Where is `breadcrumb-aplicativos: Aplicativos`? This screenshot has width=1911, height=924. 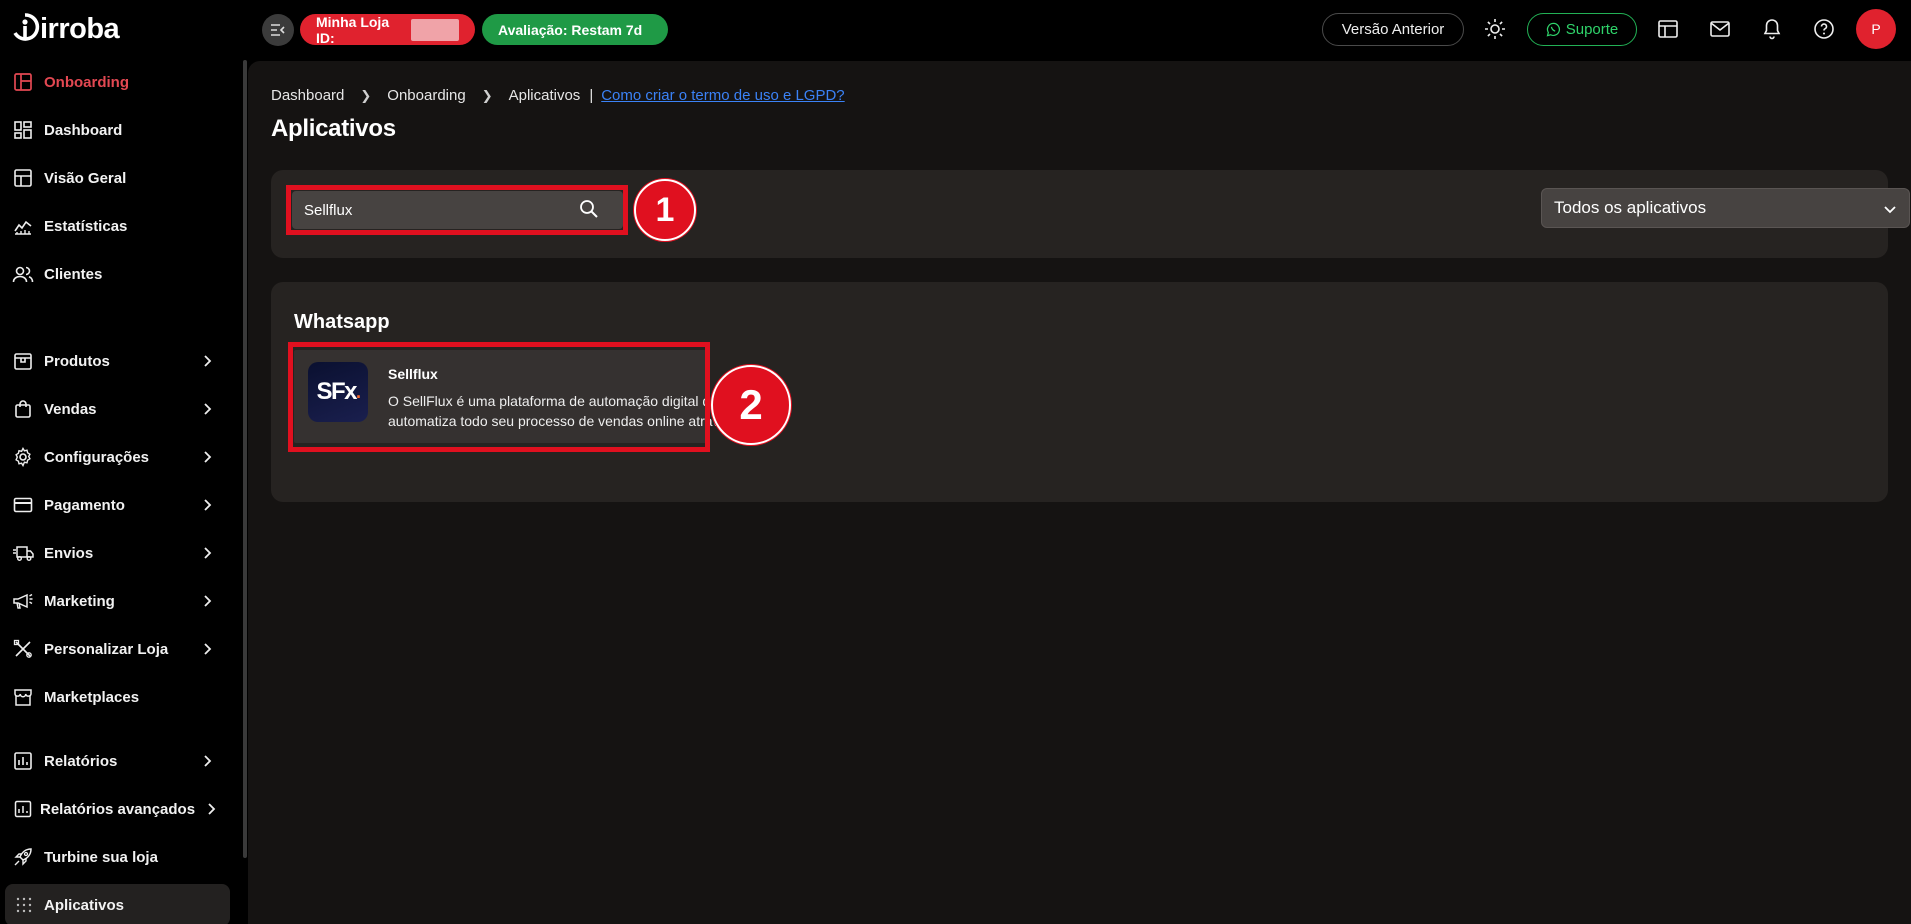
breadcrumb-aplicativos: Aplicativos is located at coordinates (544, 95).